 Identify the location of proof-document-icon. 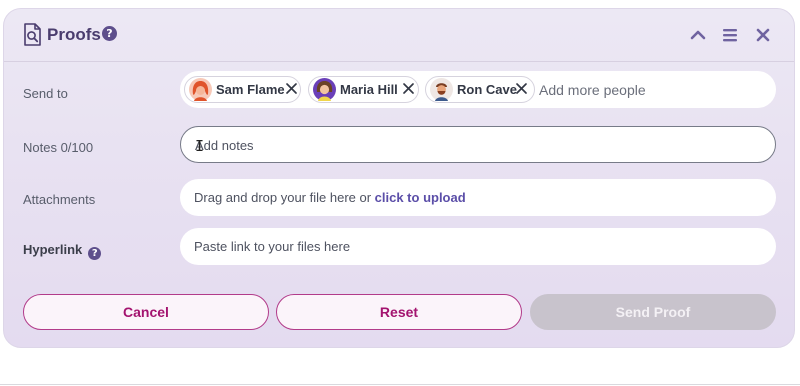
(32, 34).